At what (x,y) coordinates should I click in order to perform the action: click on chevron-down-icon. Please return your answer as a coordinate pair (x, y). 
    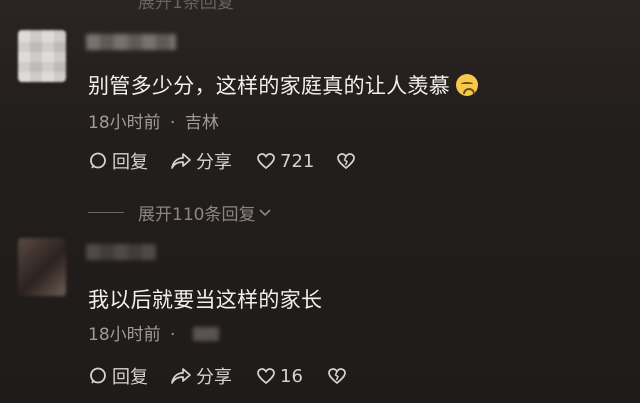
    Looking at the image, I should click on (265, 212).